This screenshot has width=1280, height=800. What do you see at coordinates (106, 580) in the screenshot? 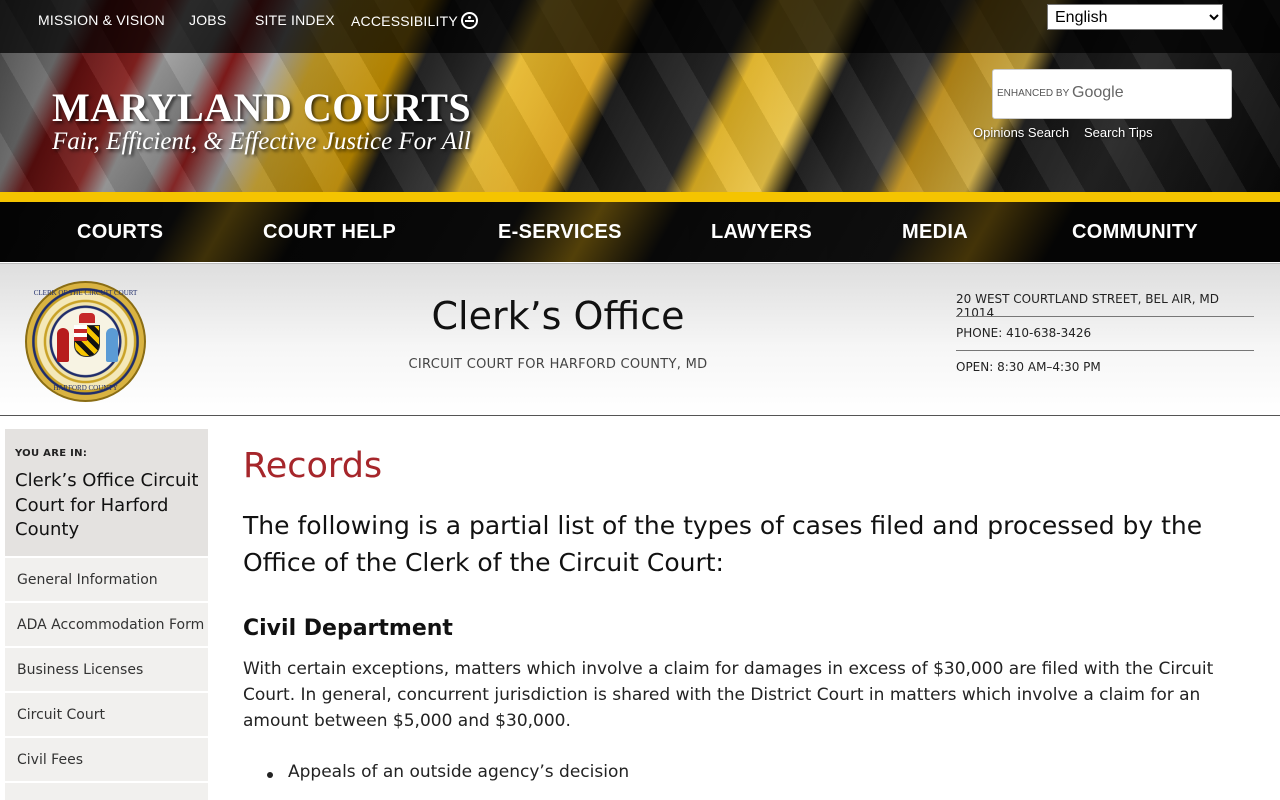
I see `sidebar-item-general-information: General Information` at bounding box center [106, 580].